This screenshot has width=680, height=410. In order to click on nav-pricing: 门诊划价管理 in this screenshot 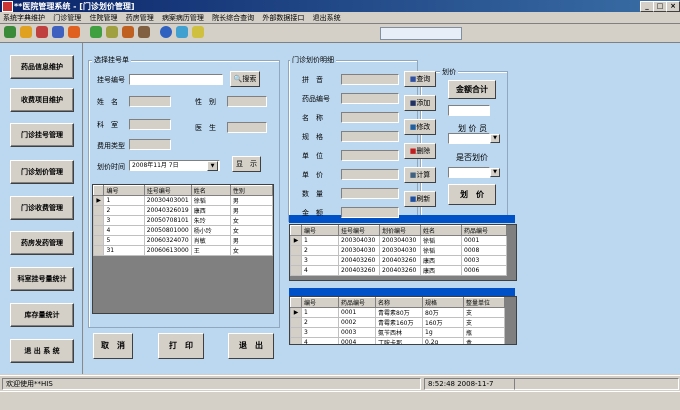, I will do `click(42, 172)`.